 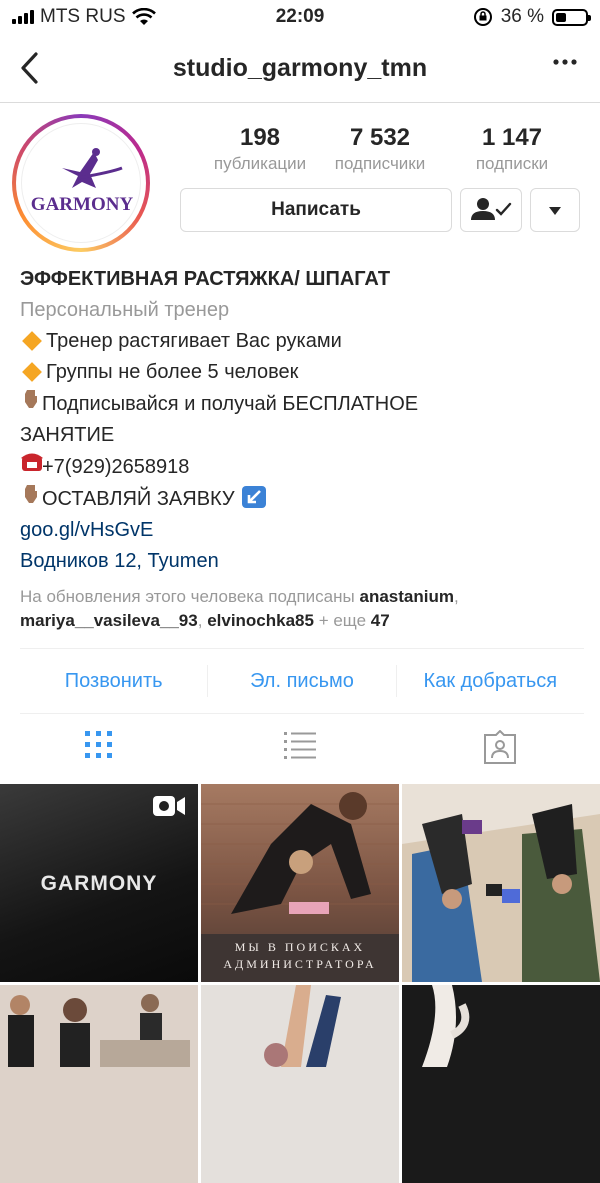 What do you see at coordinates (446, 1026) in the screenshot?
I see `feet-photo` at bounding box center [446, 1026].